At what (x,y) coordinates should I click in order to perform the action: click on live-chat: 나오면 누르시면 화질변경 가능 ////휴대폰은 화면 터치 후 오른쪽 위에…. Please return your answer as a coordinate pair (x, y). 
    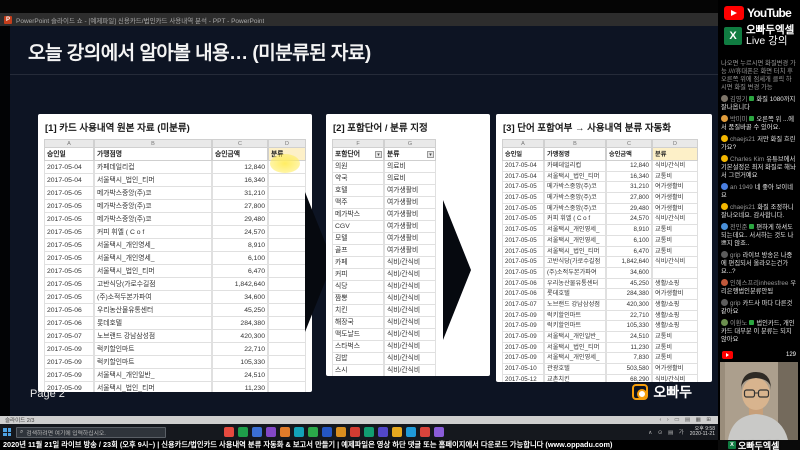
    Looking at the image, I should click on (759, 203).